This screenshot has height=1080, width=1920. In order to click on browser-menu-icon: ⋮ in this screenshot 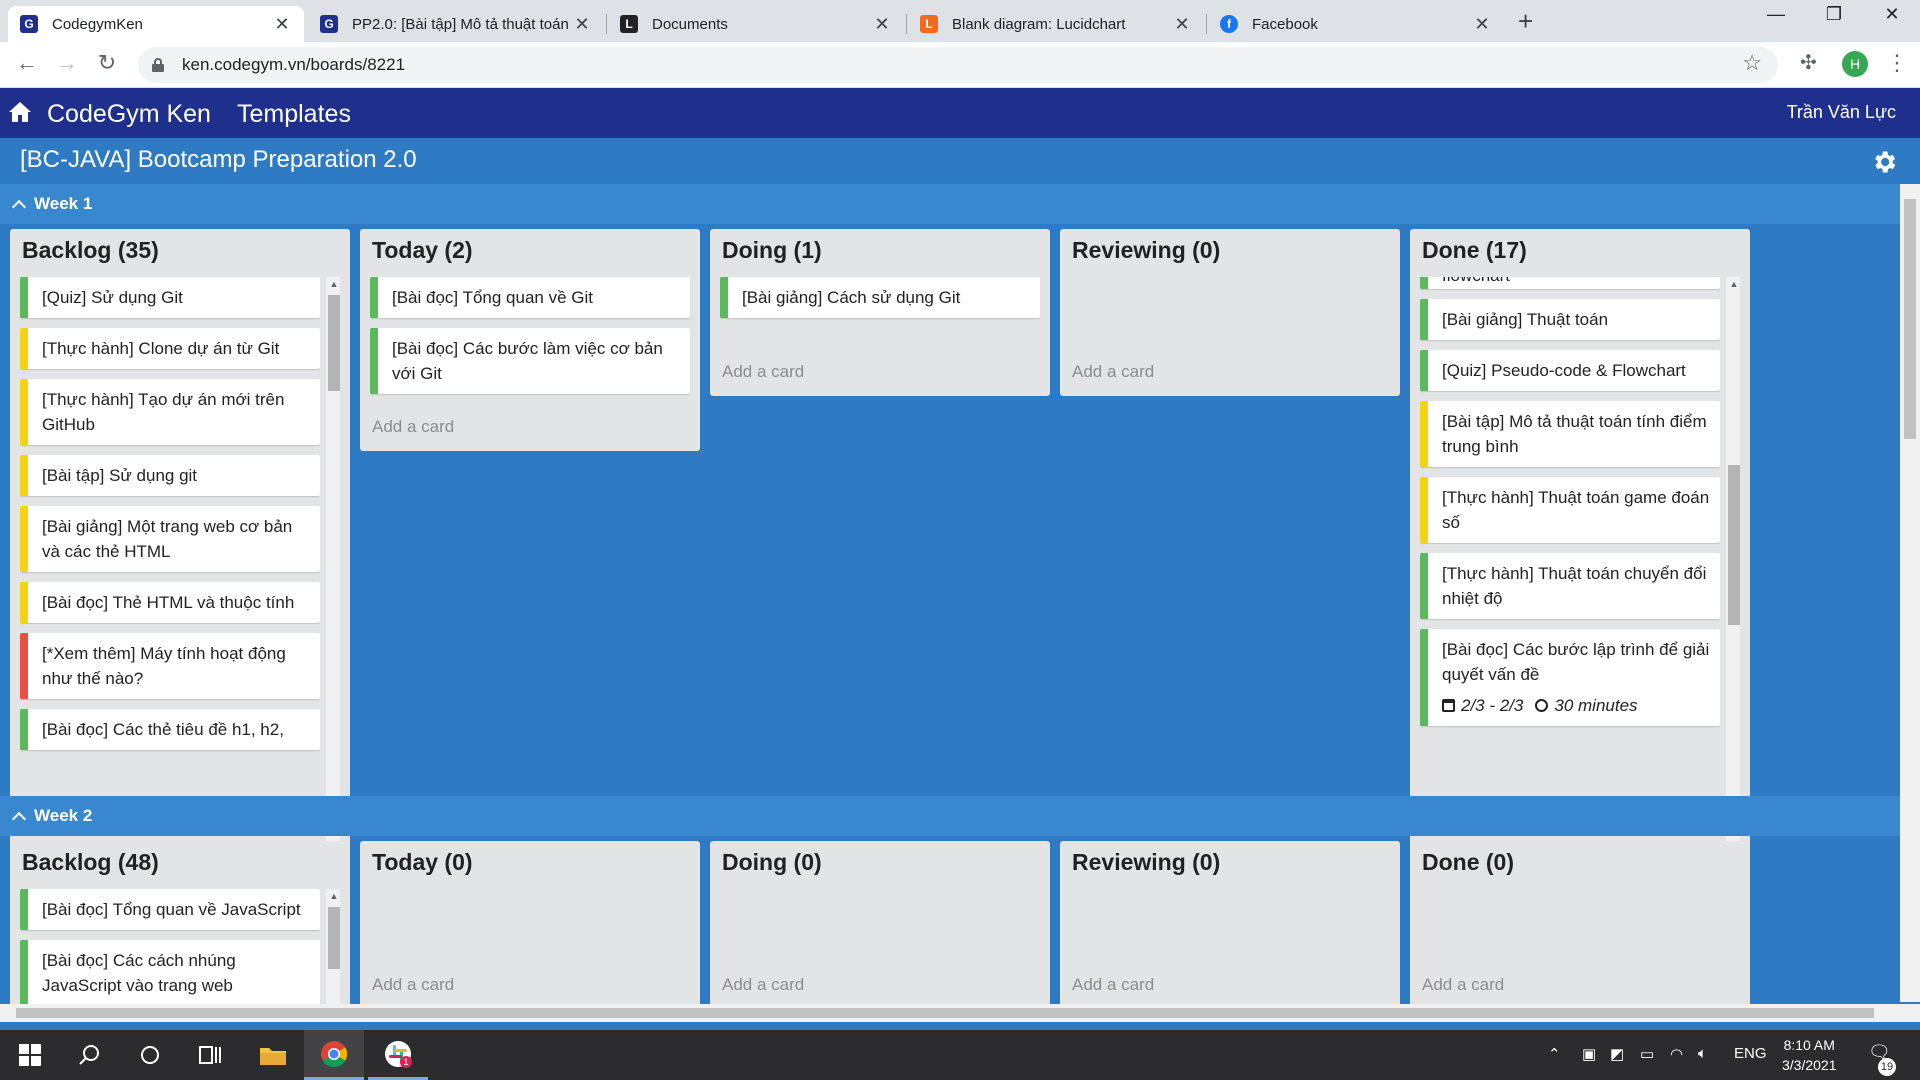, I will do `click(1897, 63)`.